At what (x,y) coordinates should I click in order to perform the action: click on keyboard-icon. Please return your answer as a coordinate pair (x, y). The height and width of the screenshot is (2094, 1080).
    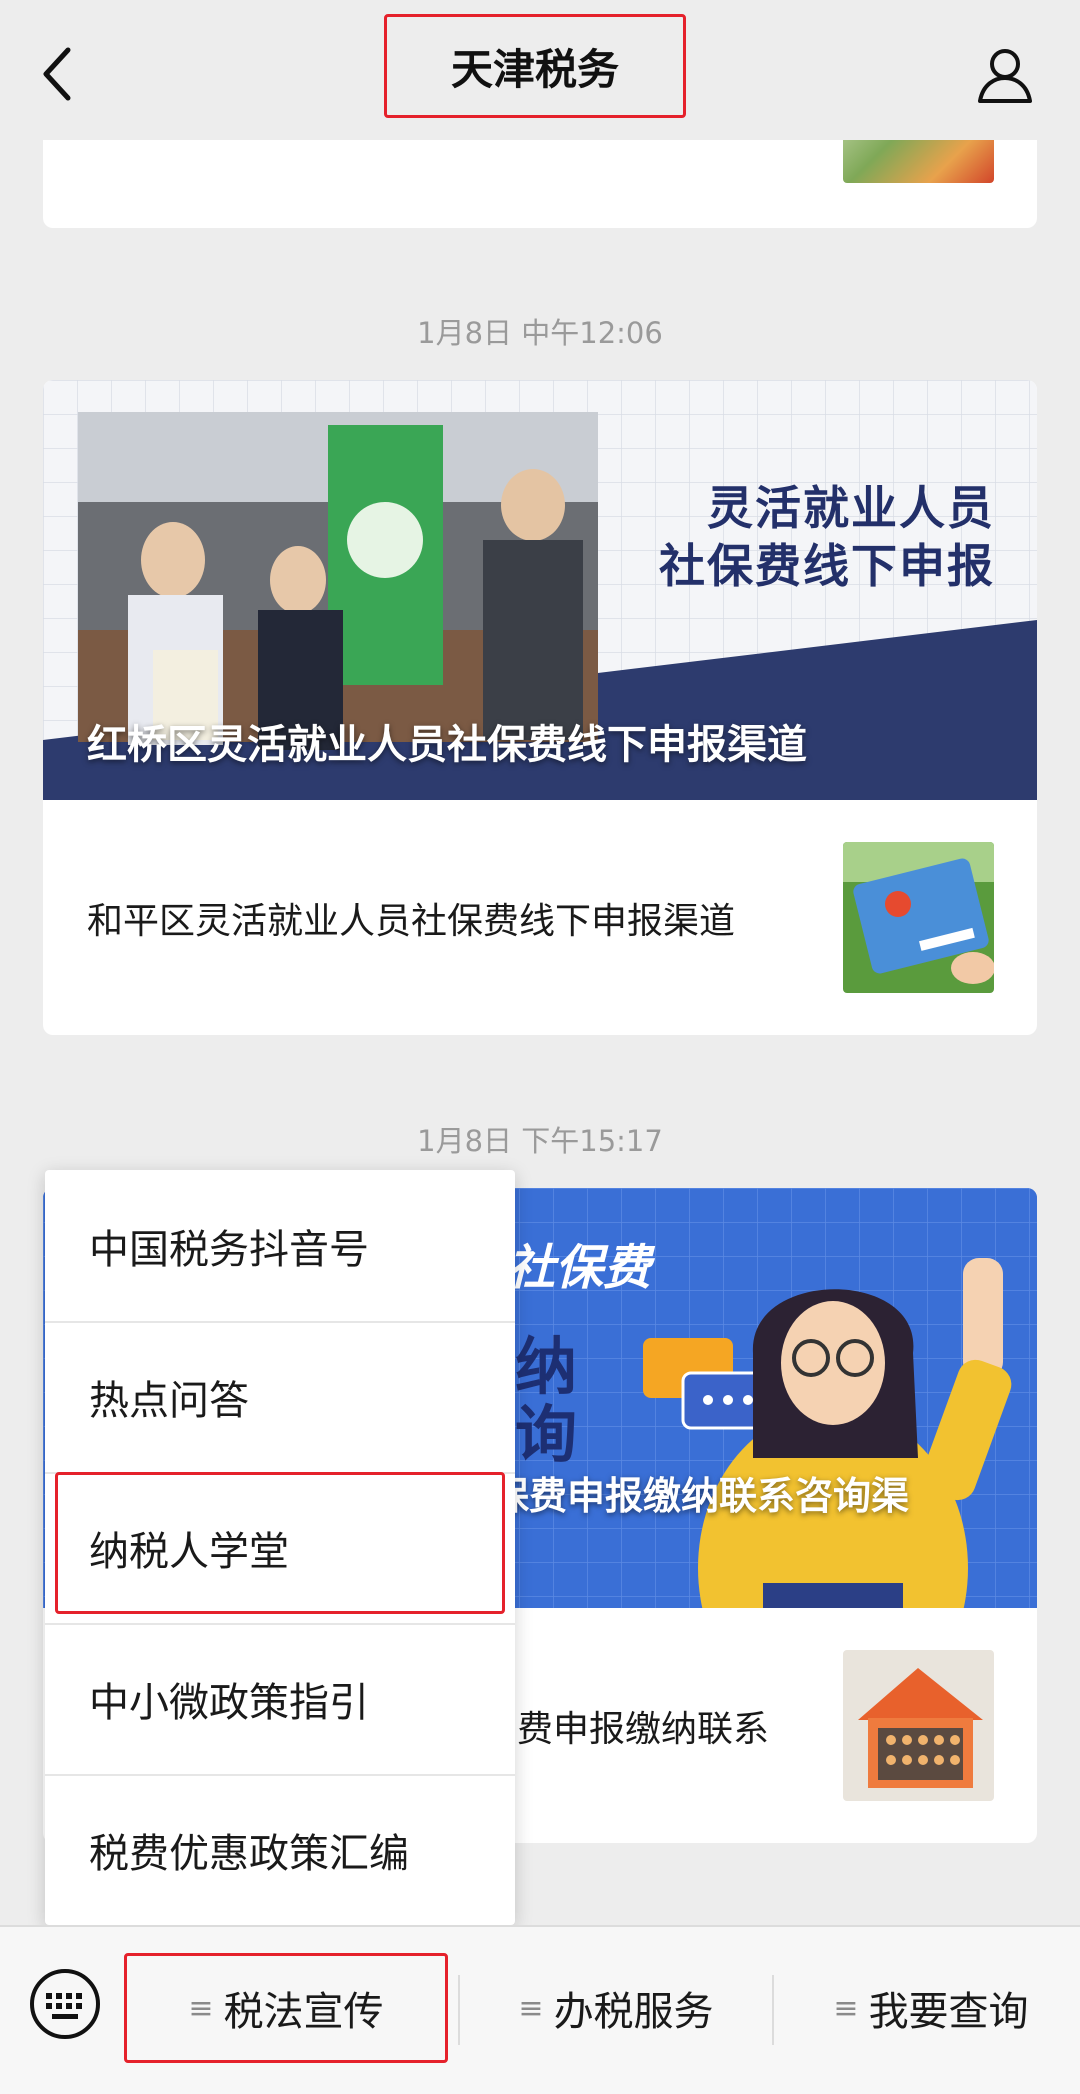
    Looking at the image, I should click on (65, 2004).